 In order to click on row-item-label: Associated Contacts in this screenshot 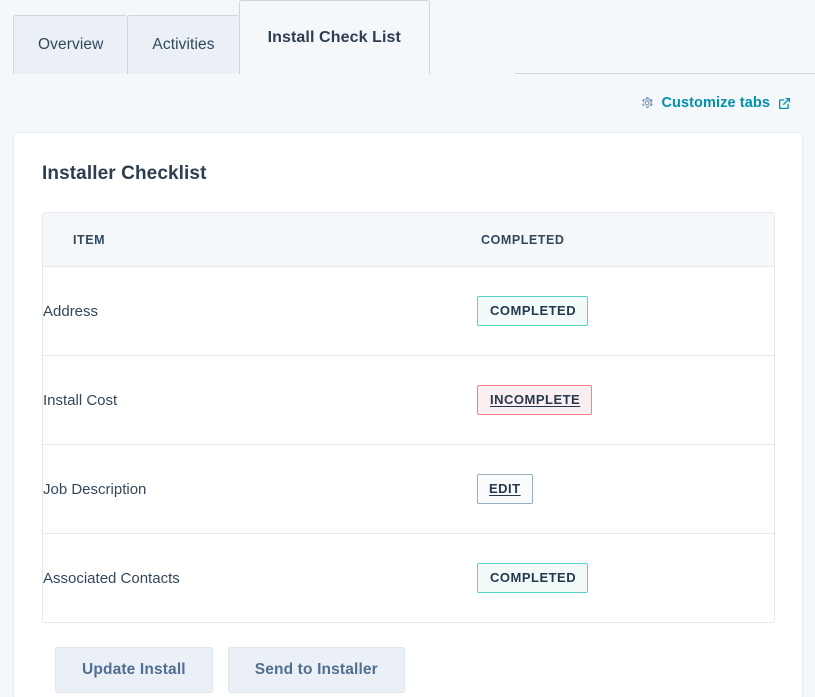, I will do `click(260, 577)`.